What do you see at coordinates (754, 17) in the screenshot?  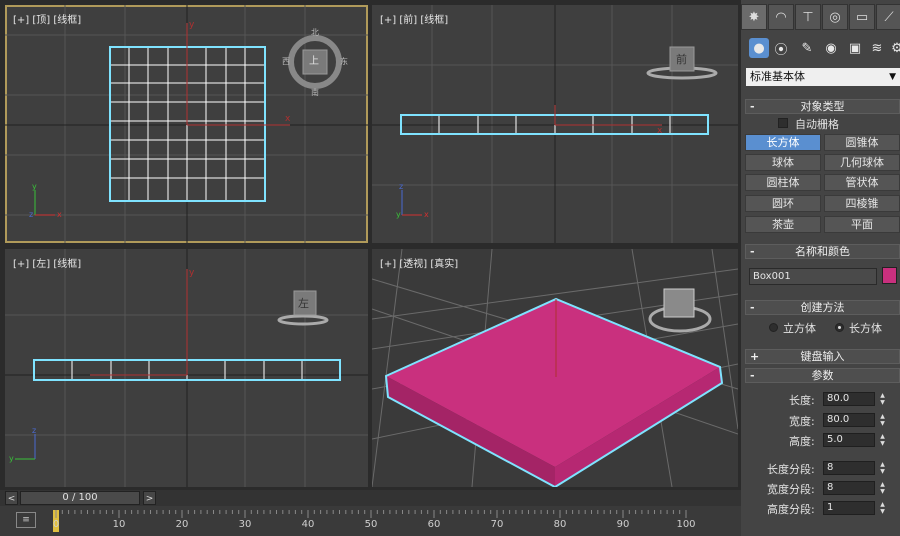 I see `create-tab-icon: ✸` at bounding box center [754, 17].